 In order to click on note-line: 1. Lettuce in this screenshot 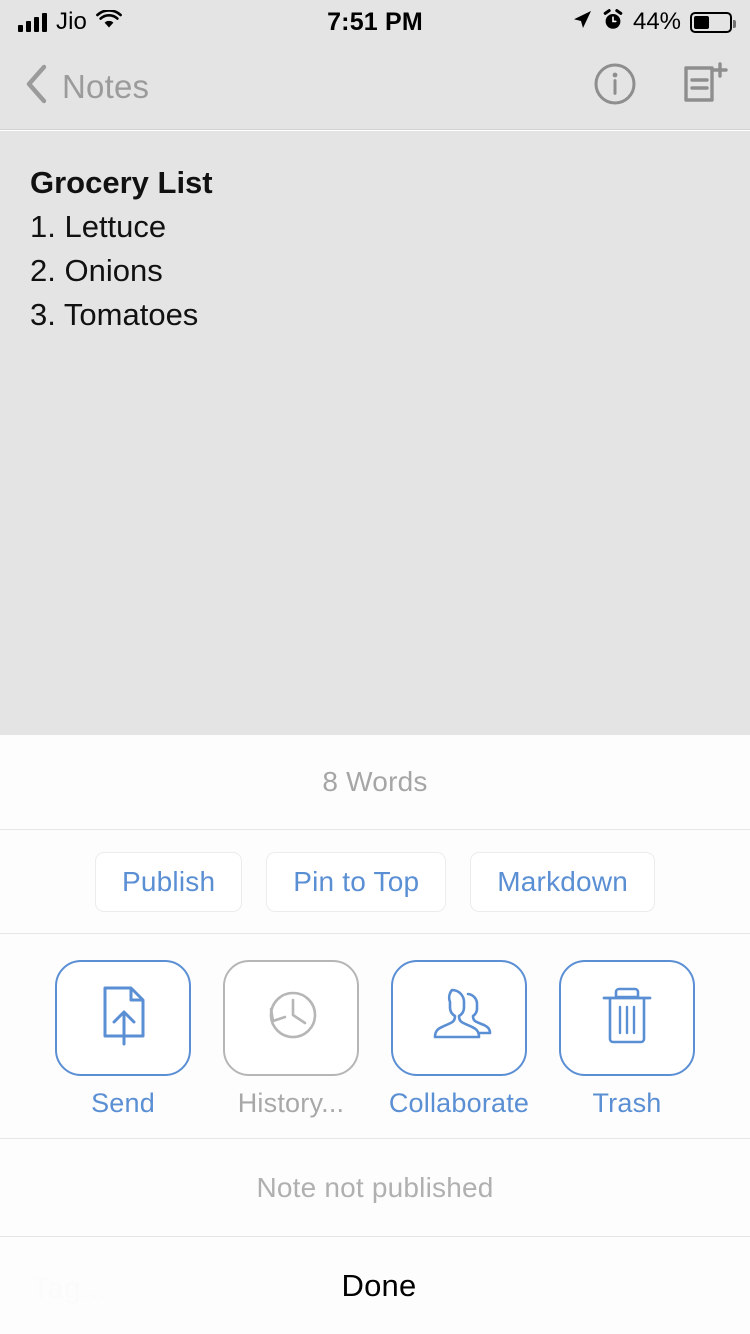, I will do `click(98, 227)`.